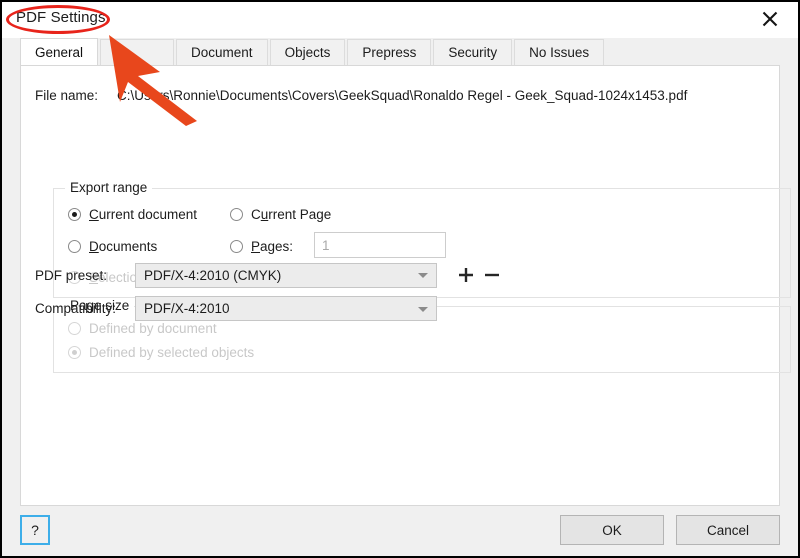  Describe the element at coordinates (61, 17) in the screenshot. I see `page-title: PDF Settings` at that location.